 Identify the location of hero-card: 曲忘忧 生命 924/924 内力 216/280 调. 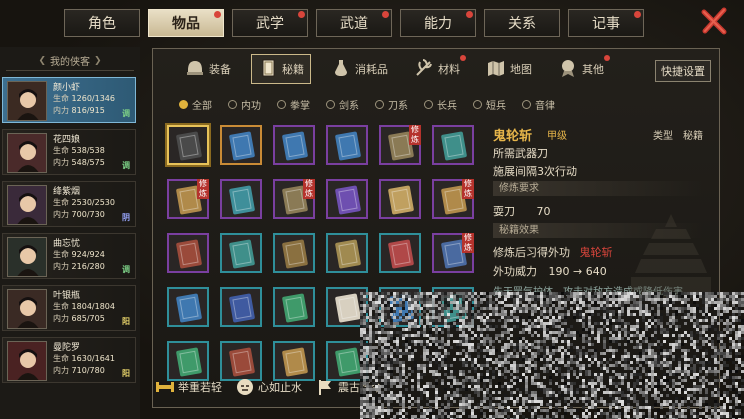
(69, 256).